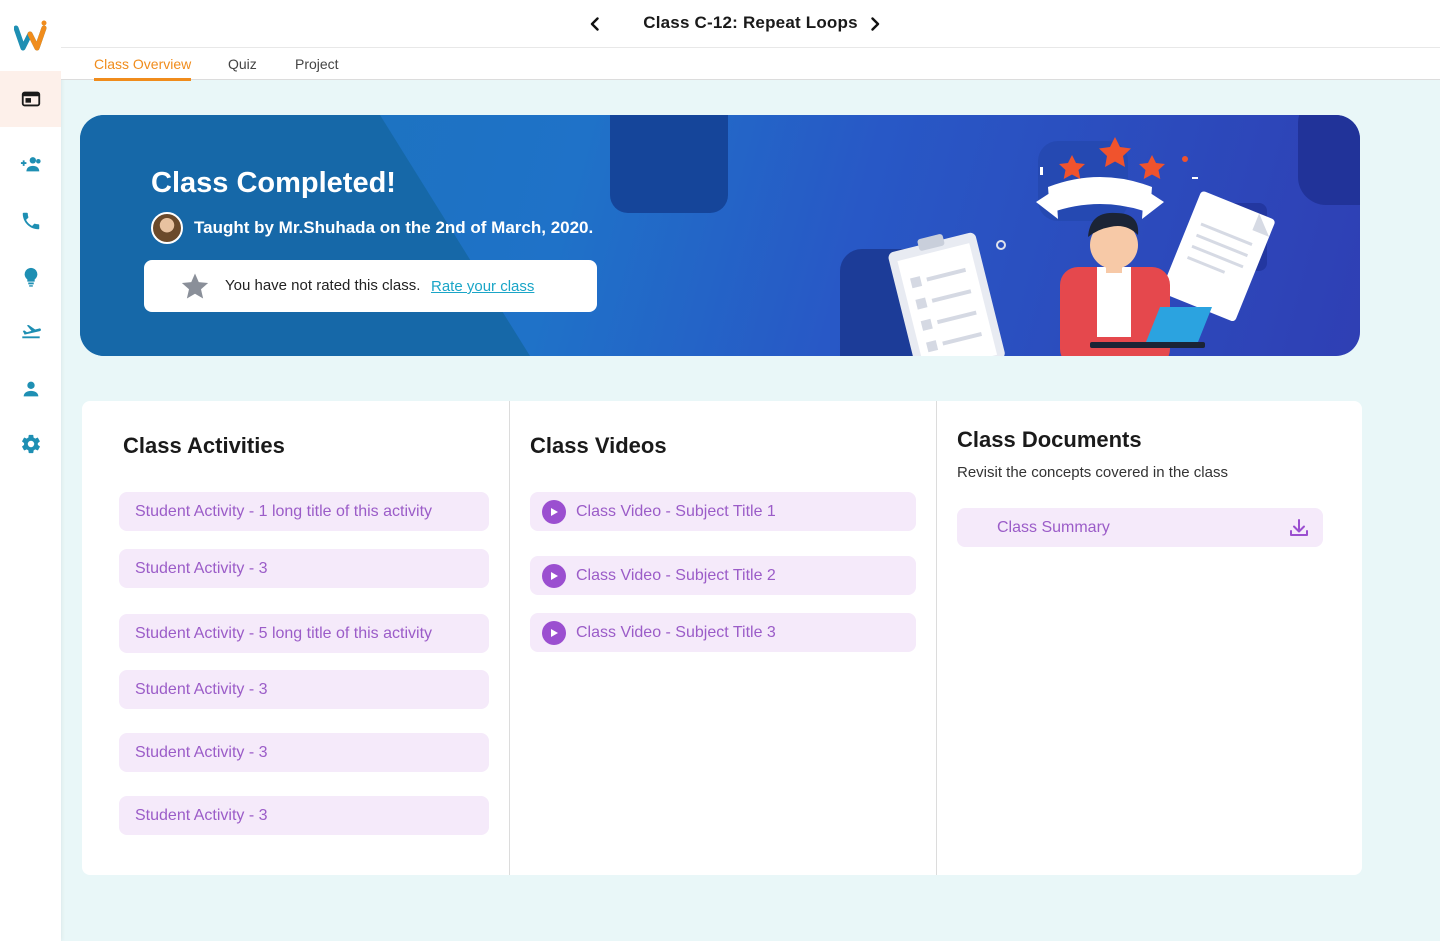 The image size is (1440, 941). Describe the element at coordinates (482, 286) in the screenshot. I see `rate-class-link: Rate your class` at that location.